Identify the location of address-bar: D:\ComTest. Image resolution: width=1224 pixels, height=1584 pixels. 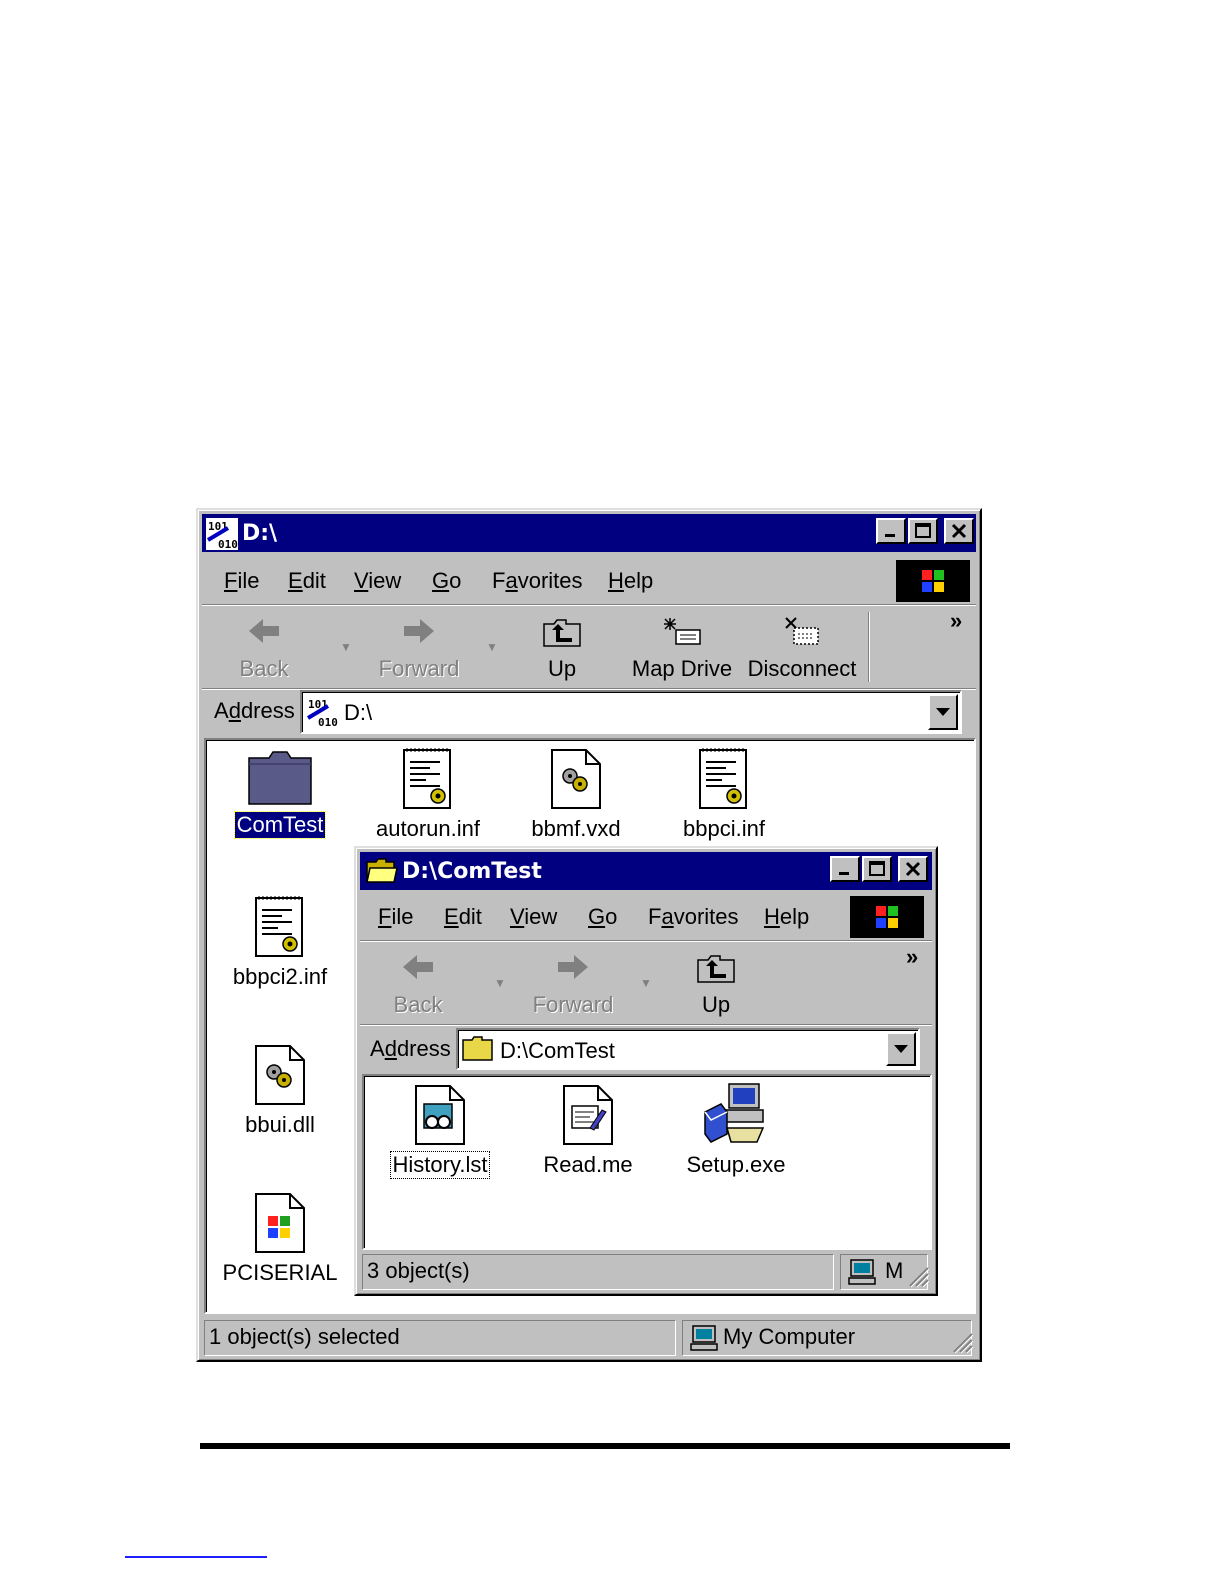
(688, 1049).